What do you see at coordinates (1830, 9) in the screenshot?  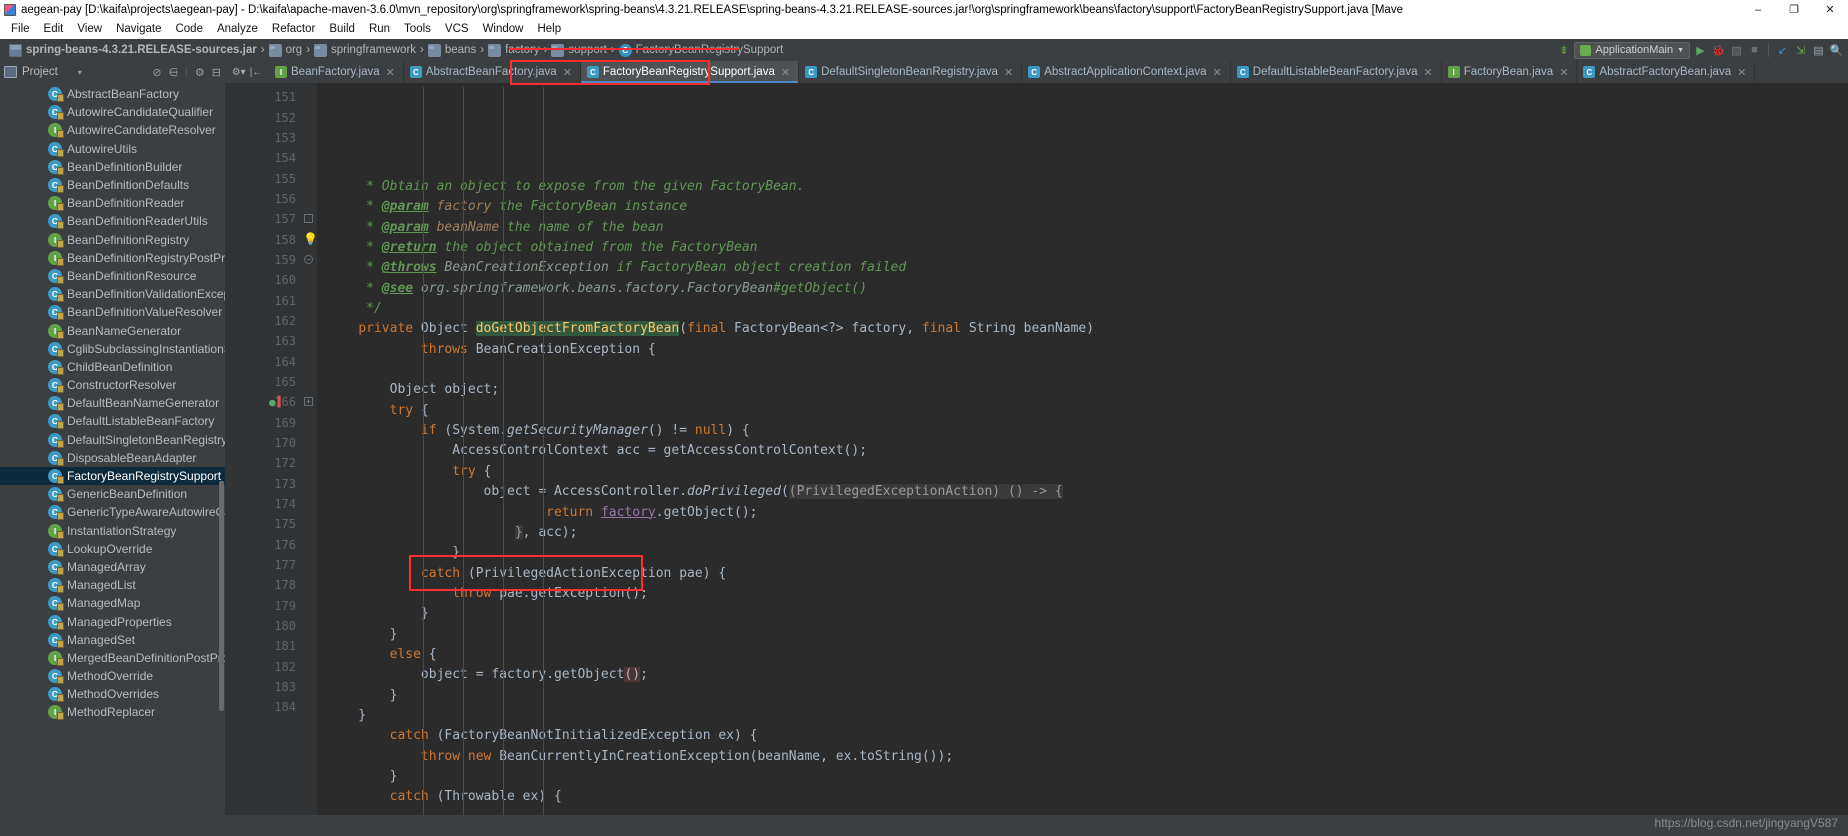 I see `close-button: ✕` at bounding box center [1830, 9].